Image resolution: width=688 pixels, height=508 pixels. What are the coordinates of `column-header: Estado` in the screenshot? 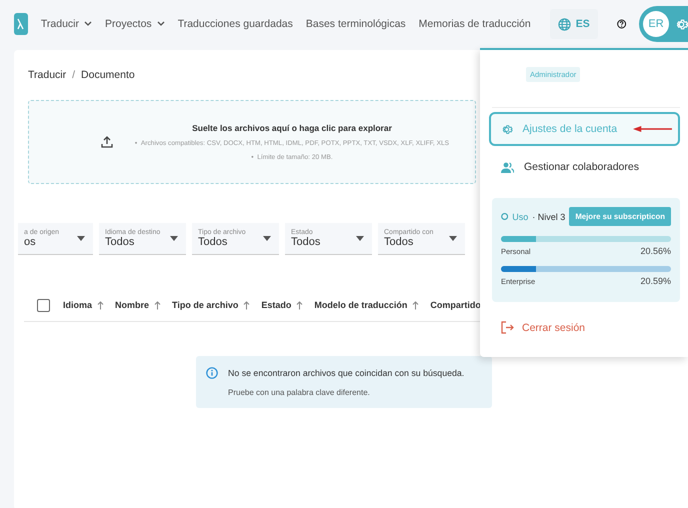 It's located at (282, 305).